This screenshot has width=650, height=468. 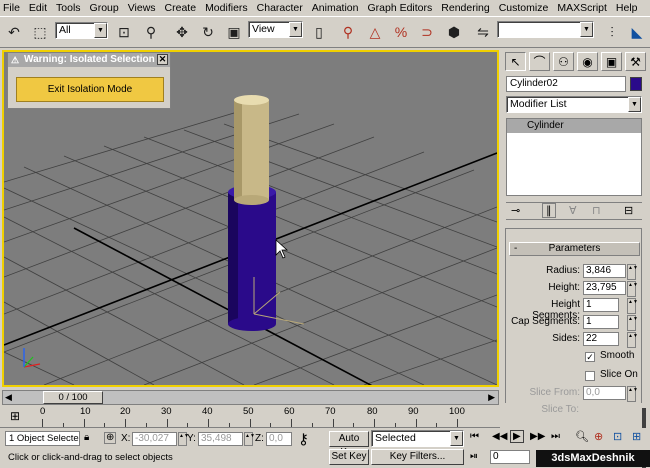 I want to click on menu-customize: Customize, so click(x=524, y=8).